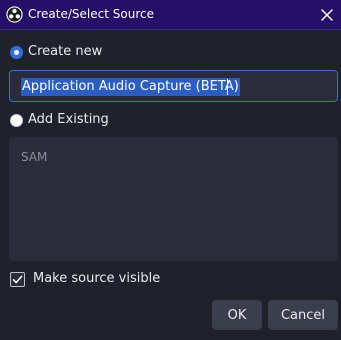  What do you see at coordinates (16, 120) in the screenshot?
I see `add-existing-radio` at bounding box center [16, 120].